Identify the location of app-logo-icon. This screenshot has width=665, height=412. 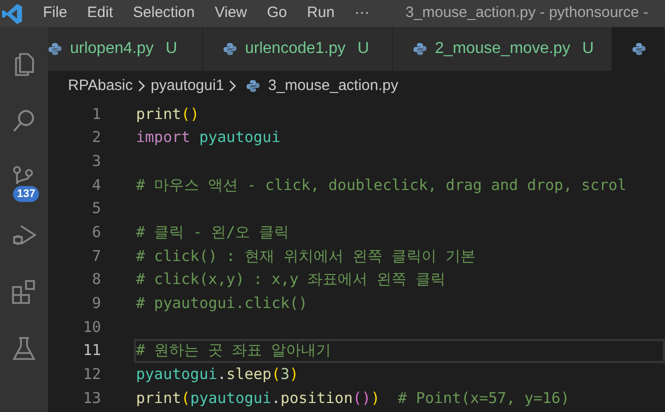
(12, 13).